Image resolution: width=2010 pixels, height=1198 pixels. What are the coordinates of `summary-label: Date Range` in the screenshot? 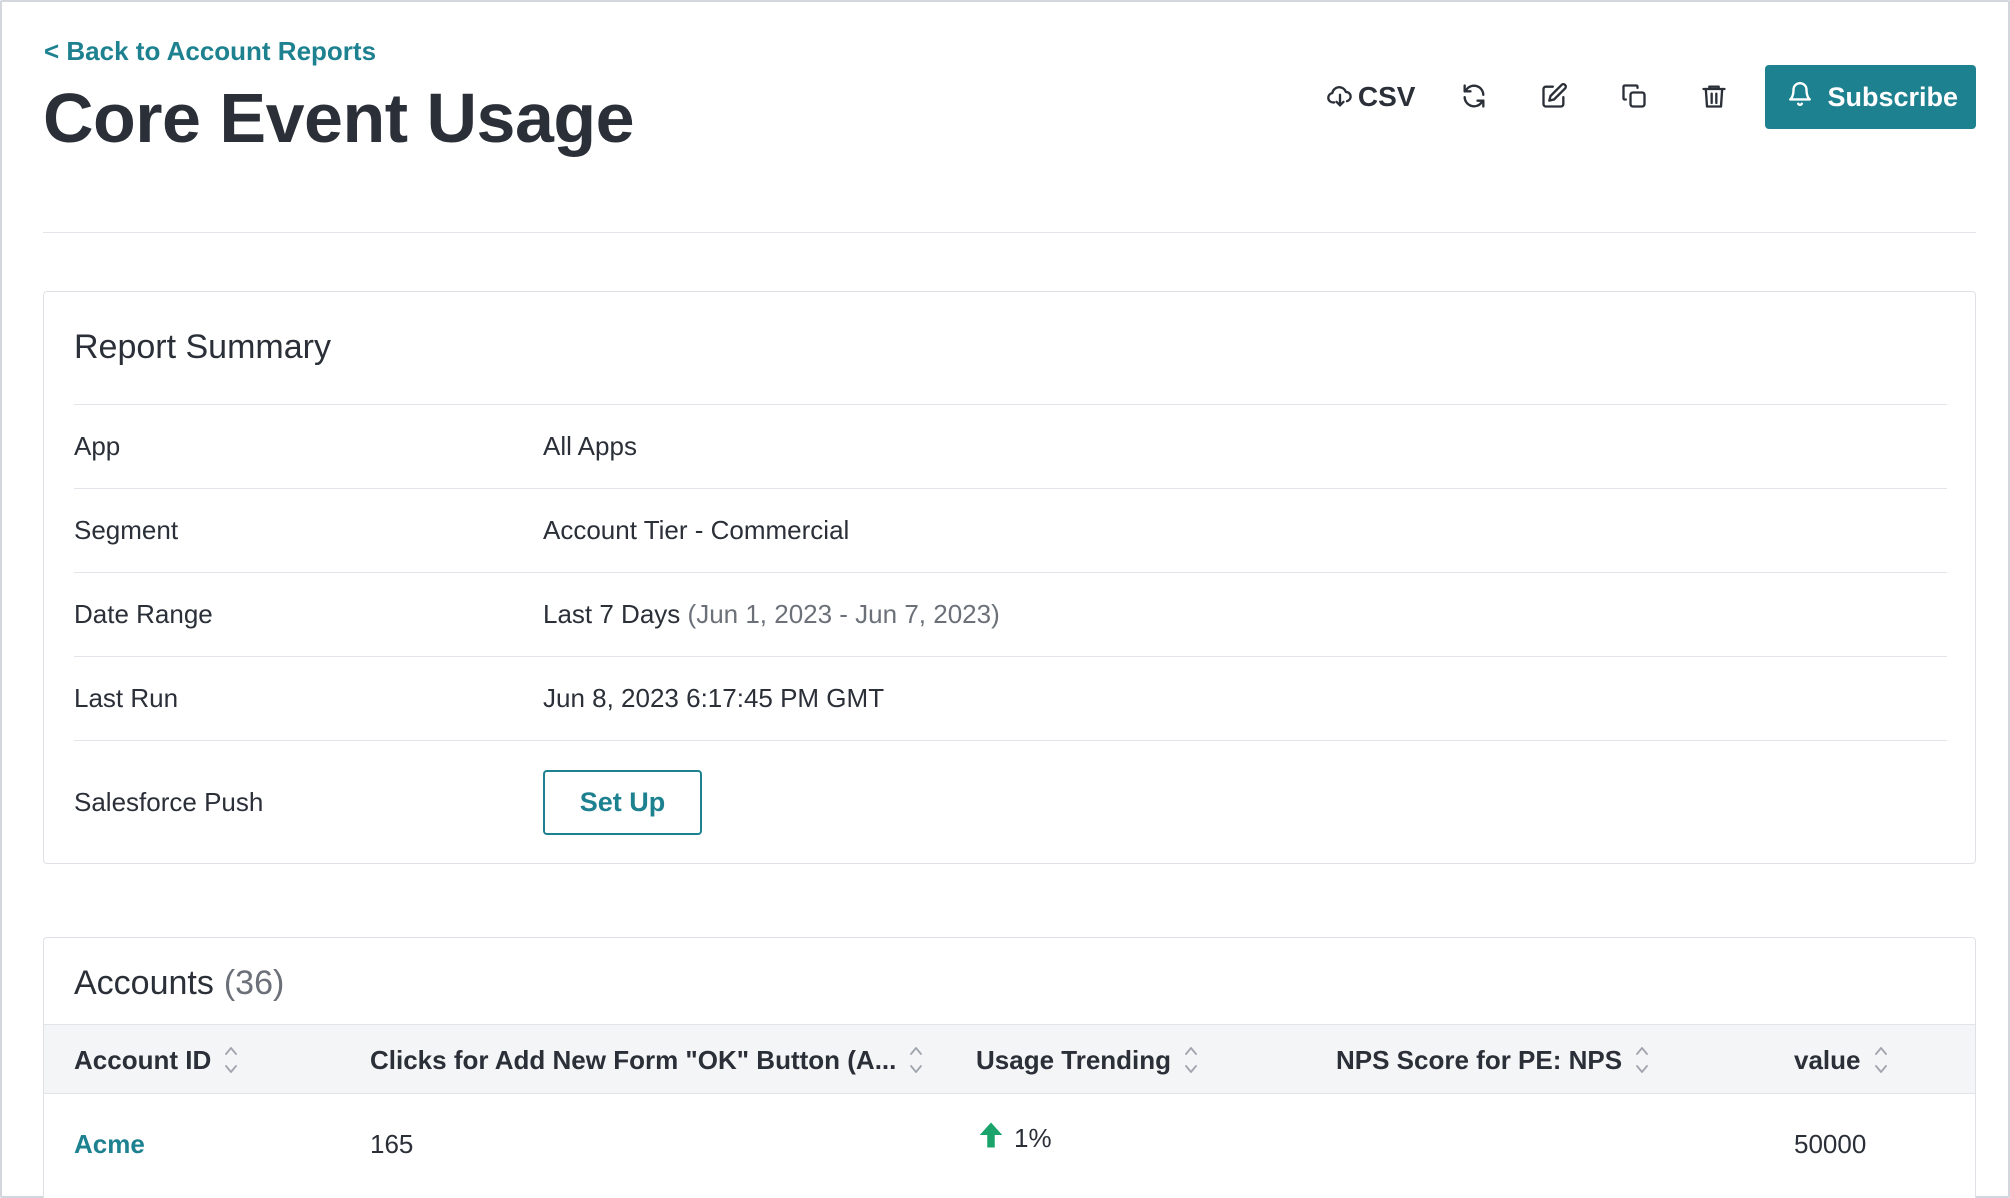 It's located at (143, 614).